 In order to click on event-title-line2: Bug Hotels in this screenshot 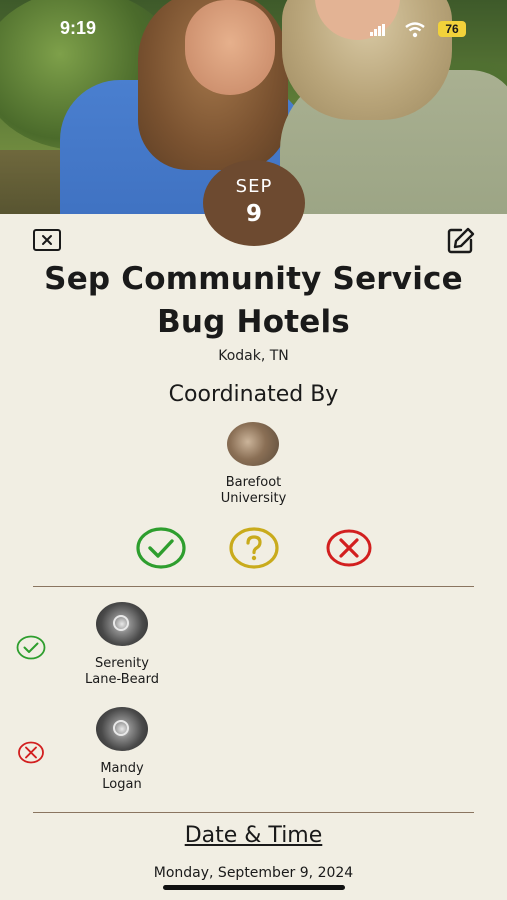, I will do `click(253, 322)`.